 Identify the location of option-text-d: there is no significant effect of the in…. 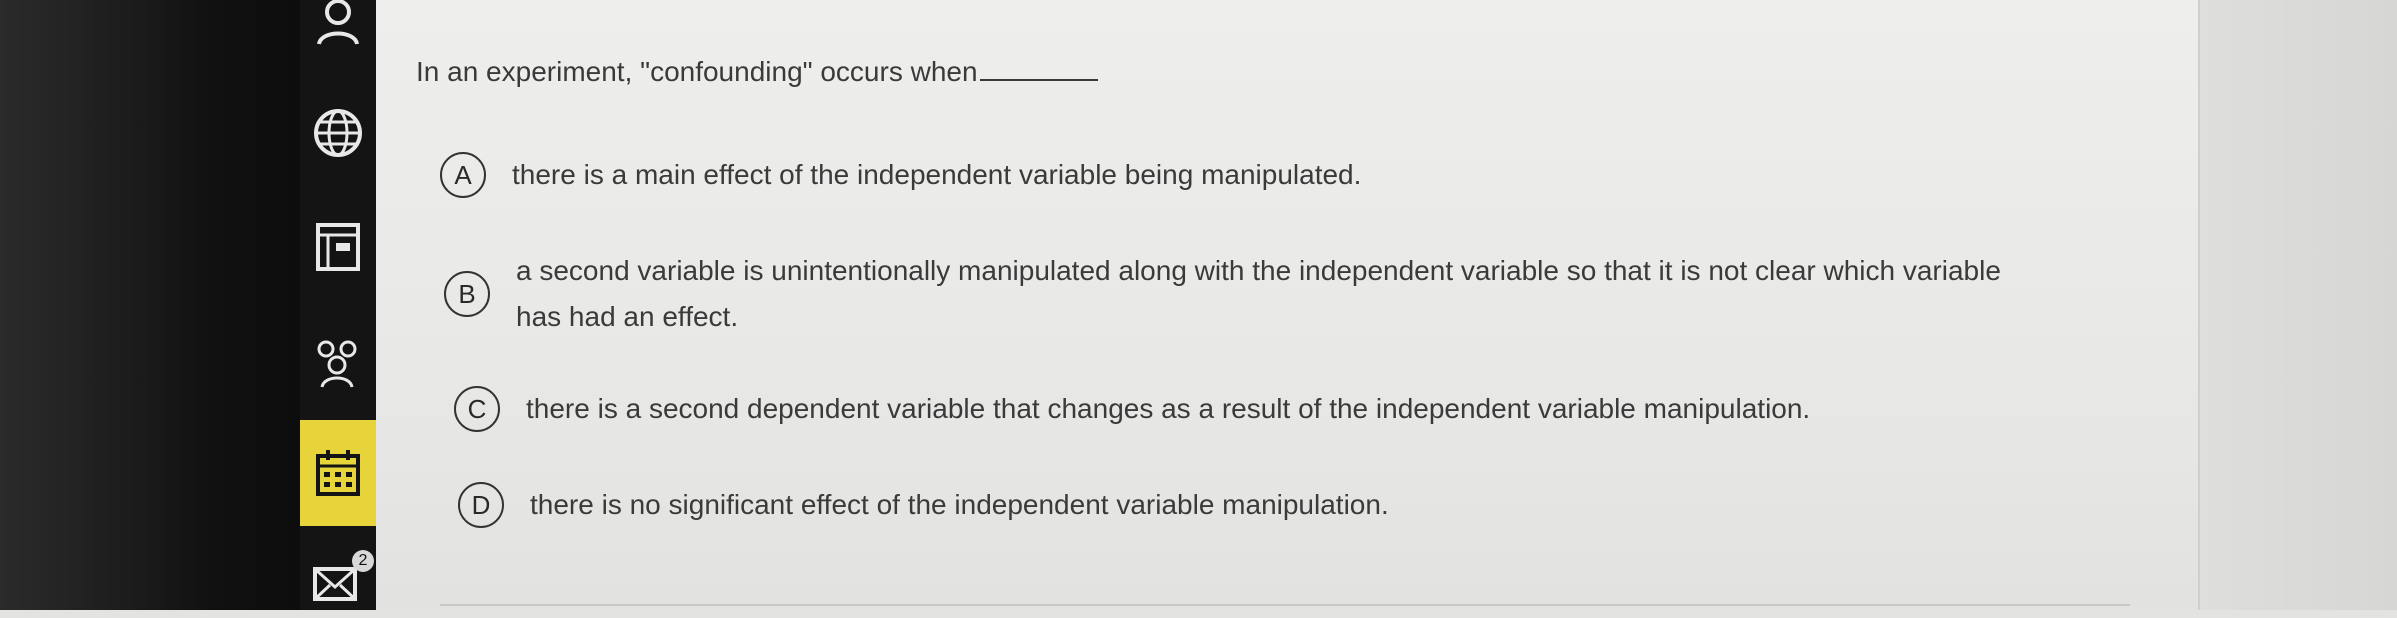
(959, 504).